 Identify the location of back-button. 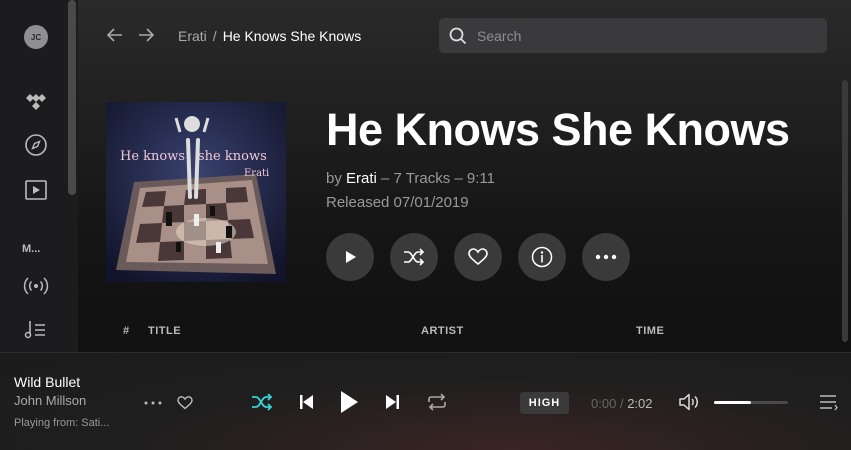
(115, 35).